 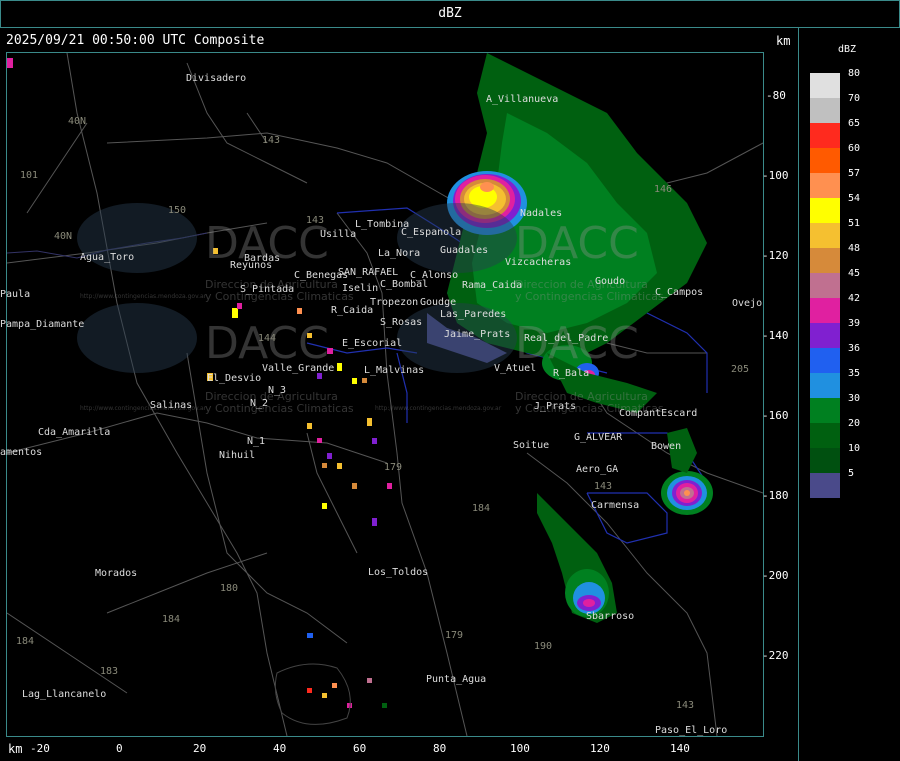 What do you see at coordinates (29, 175) in the screenshot?
I see `road-number: 101` at bounding box center [29, 175].